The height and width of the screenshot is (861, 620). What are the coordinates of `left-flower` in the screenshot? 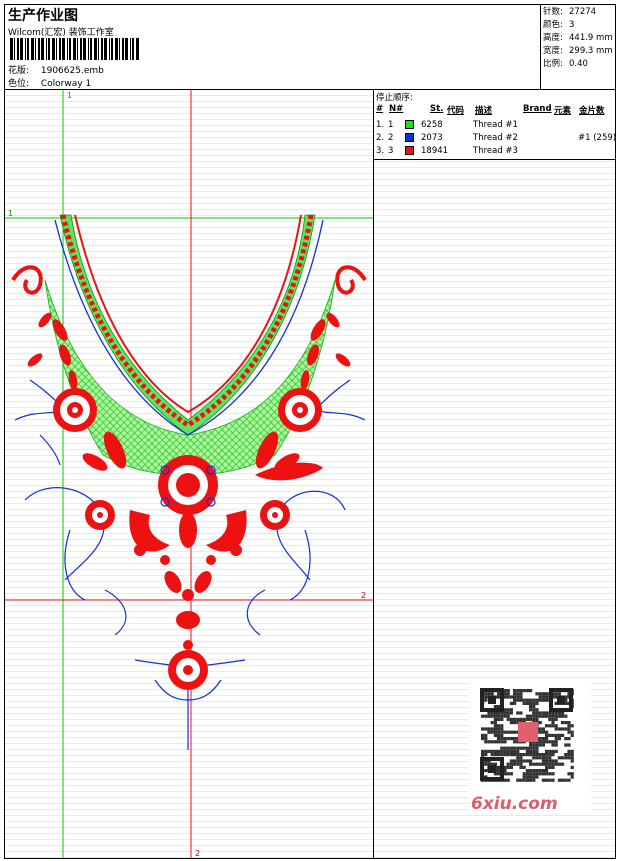 It's located at (75, 410).